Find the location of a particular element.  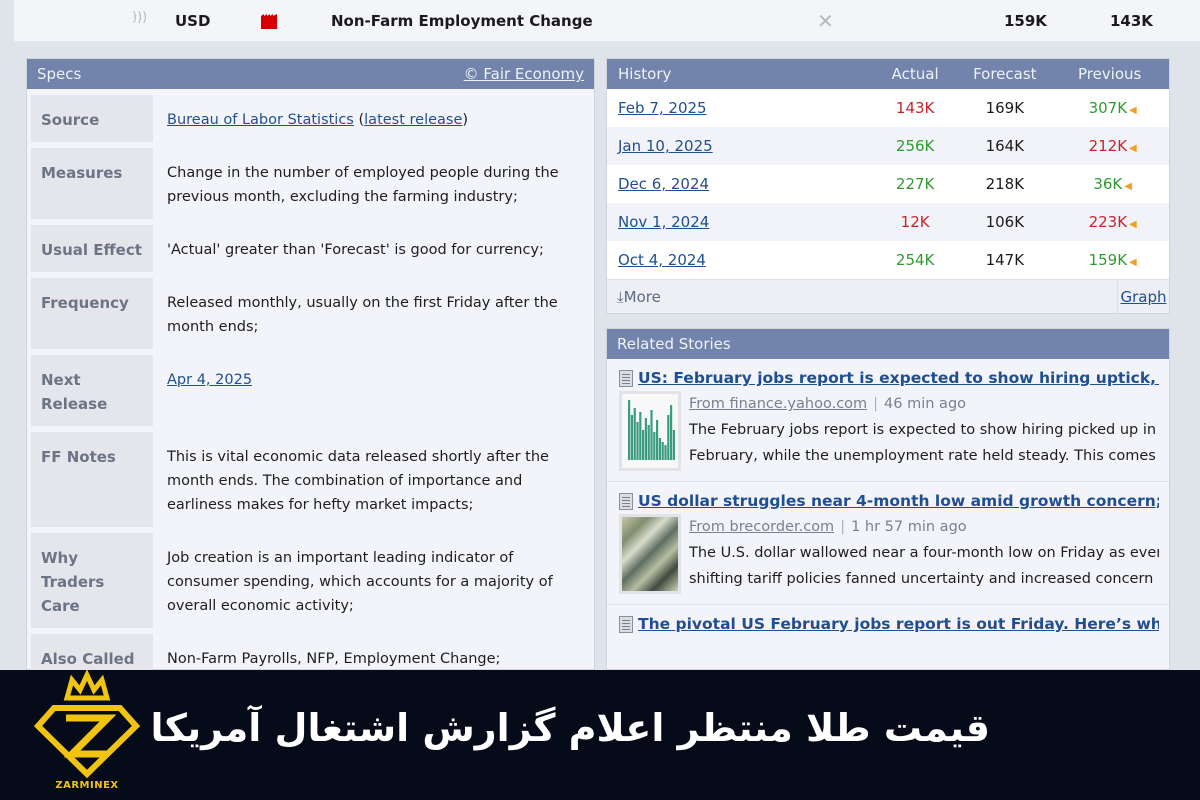

history-row: Oct 4, 2024 254K 147K 159K ◀ is located at coordinates (888, 260).